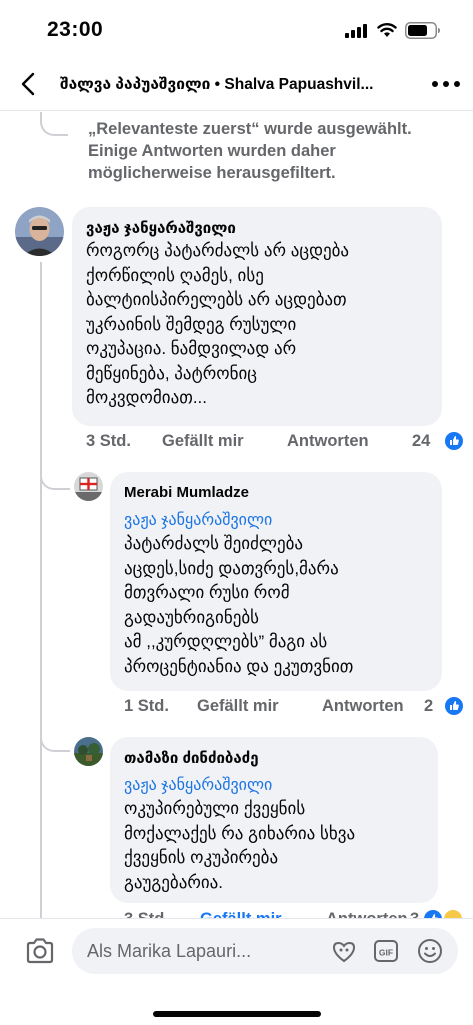 This screenshot has width=473, height=1025. What do you see at coordinates (40, 951) in the screenshot?
I see `camera-icon` at bounding box center [40, 951].